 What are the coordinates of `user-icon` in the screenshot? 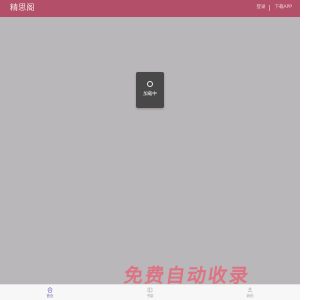 It's located at (250, 290).